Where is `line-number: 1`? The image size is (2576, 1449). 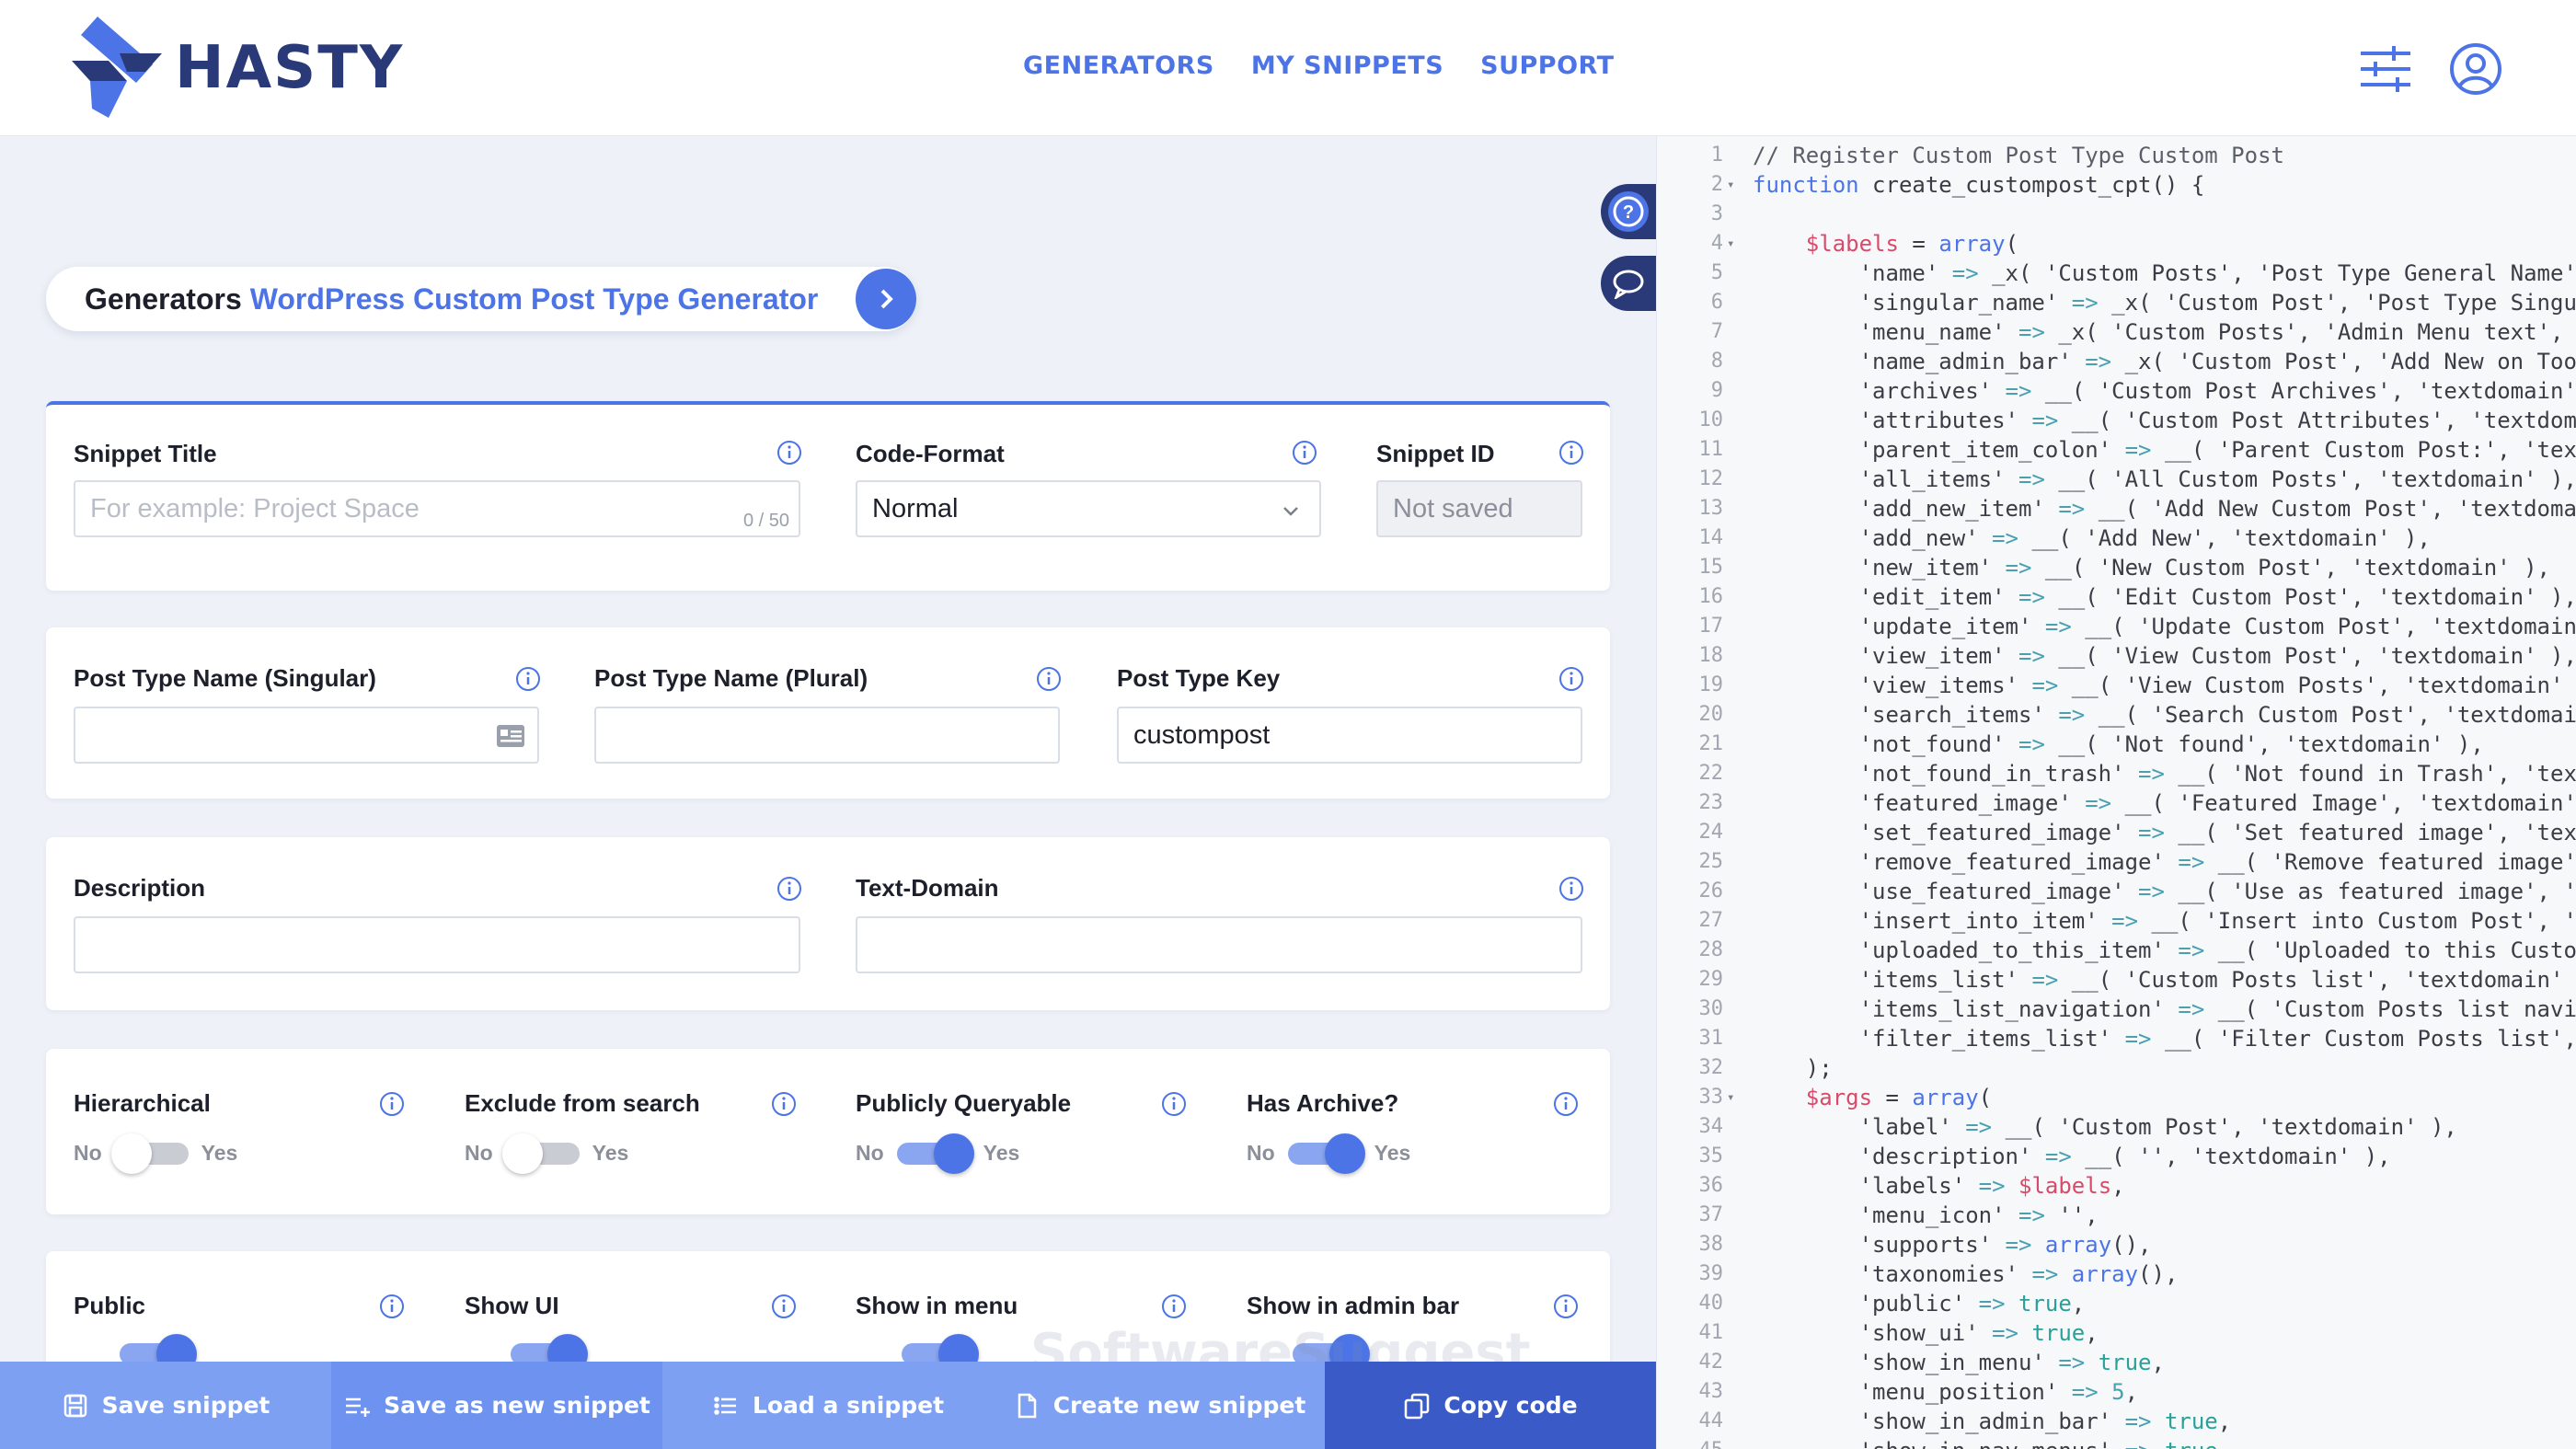 line-number: 1 is located at coordinates (1716, 155).